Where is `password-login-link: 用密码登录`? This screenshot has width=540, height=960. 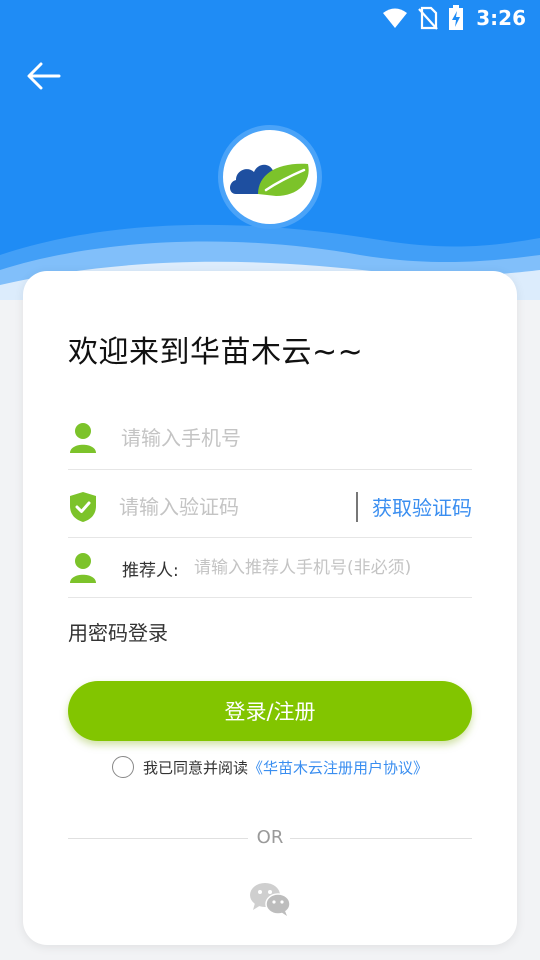
password-login-link: 用密码登录 is located at coordinates (118, 631).